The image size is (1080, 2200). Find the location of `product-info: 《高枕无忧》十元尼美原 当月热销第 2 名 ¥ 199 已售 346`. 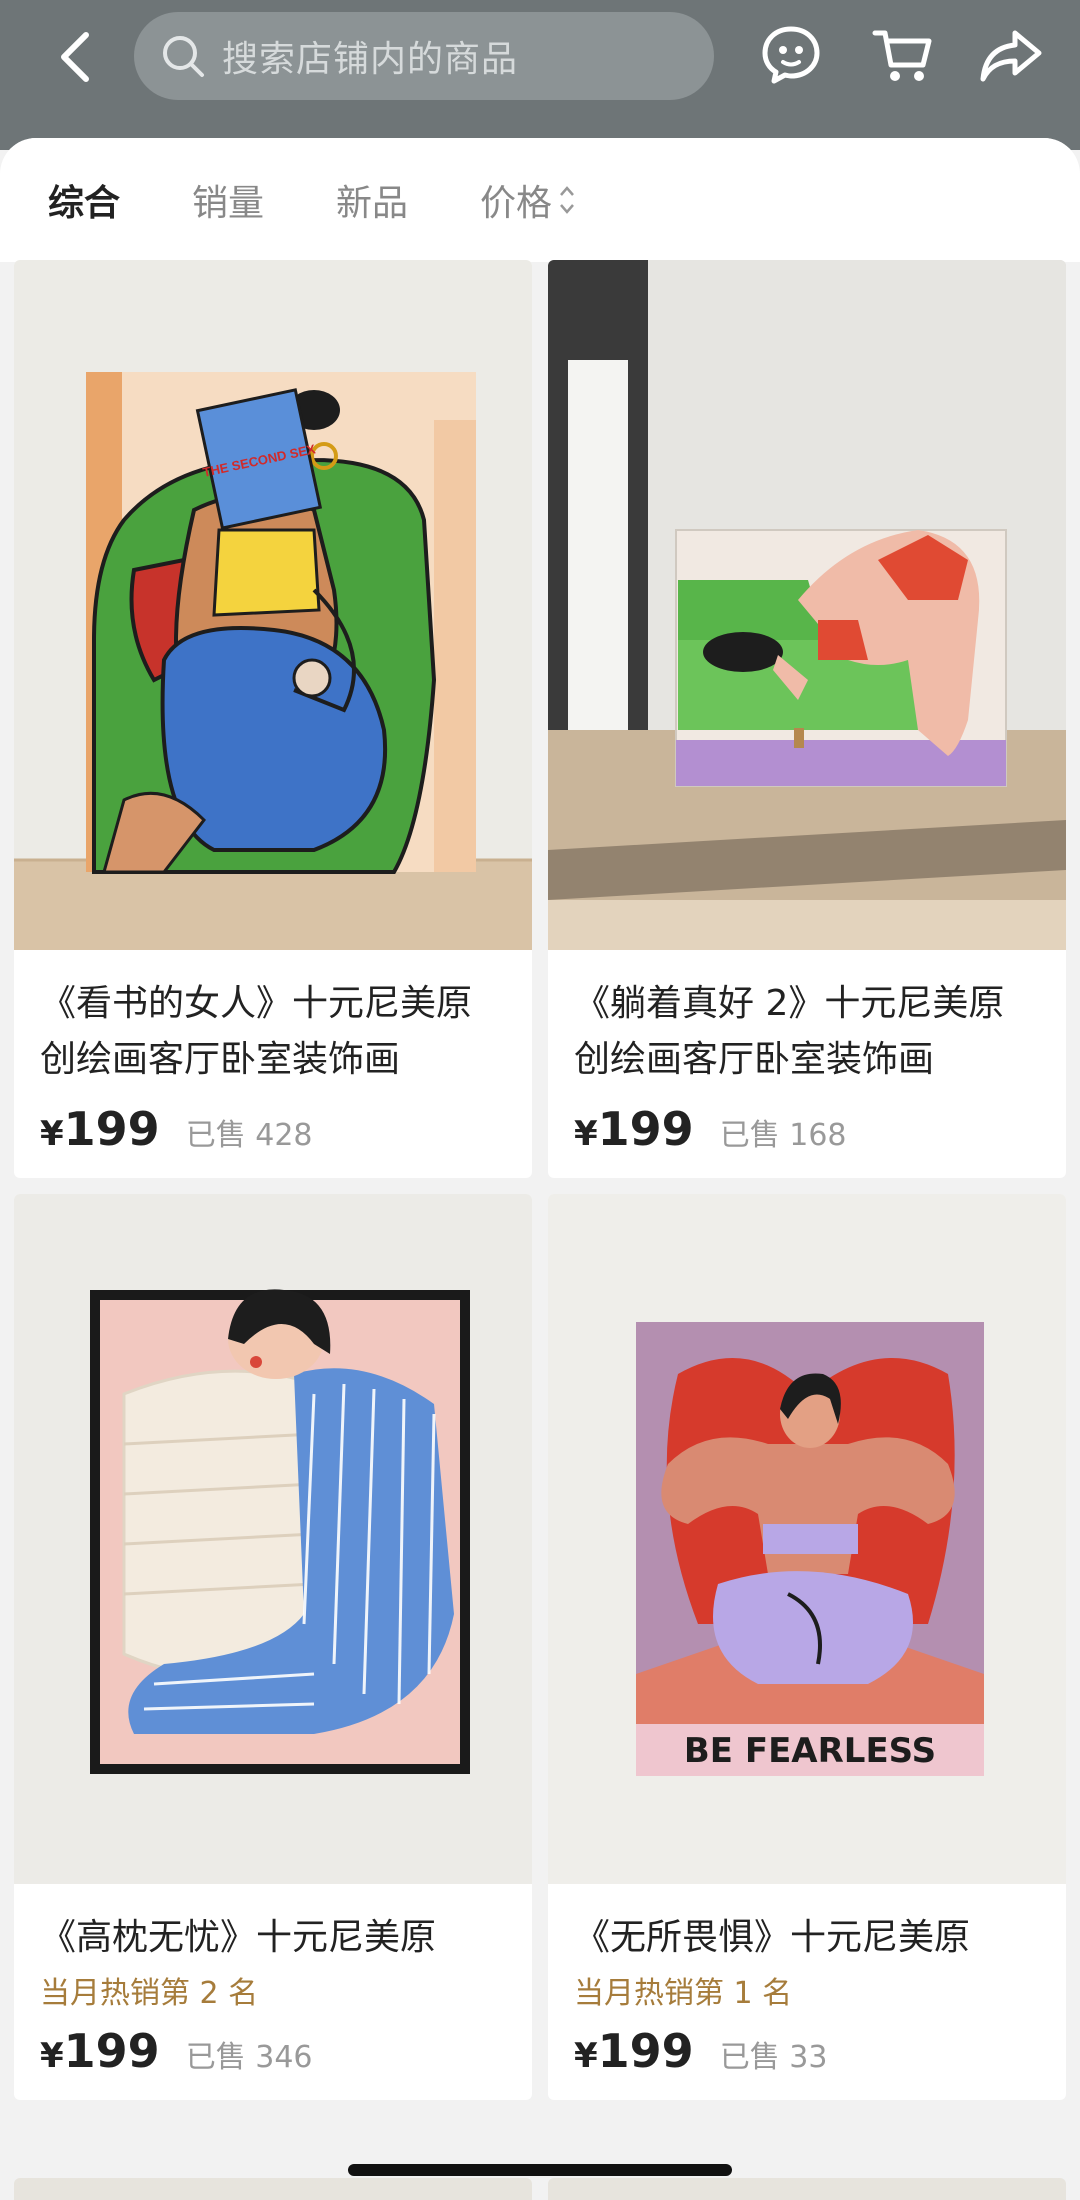

product-info: 《高枕无忧》十元尼美原 当月热销第 2 名 ¥ 199 已售 346 is located at coordinates (273, 1992).